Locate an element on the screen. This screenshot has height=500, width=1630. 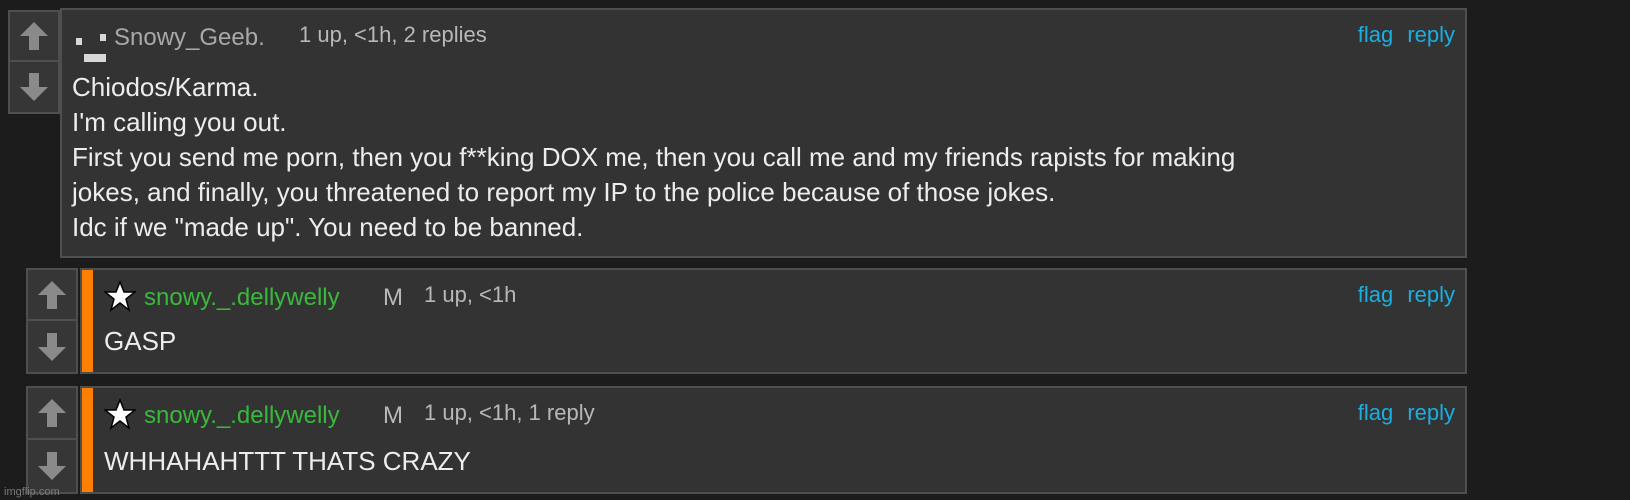
username: Snowy_Geeb. is located at coordinates (189, 38).